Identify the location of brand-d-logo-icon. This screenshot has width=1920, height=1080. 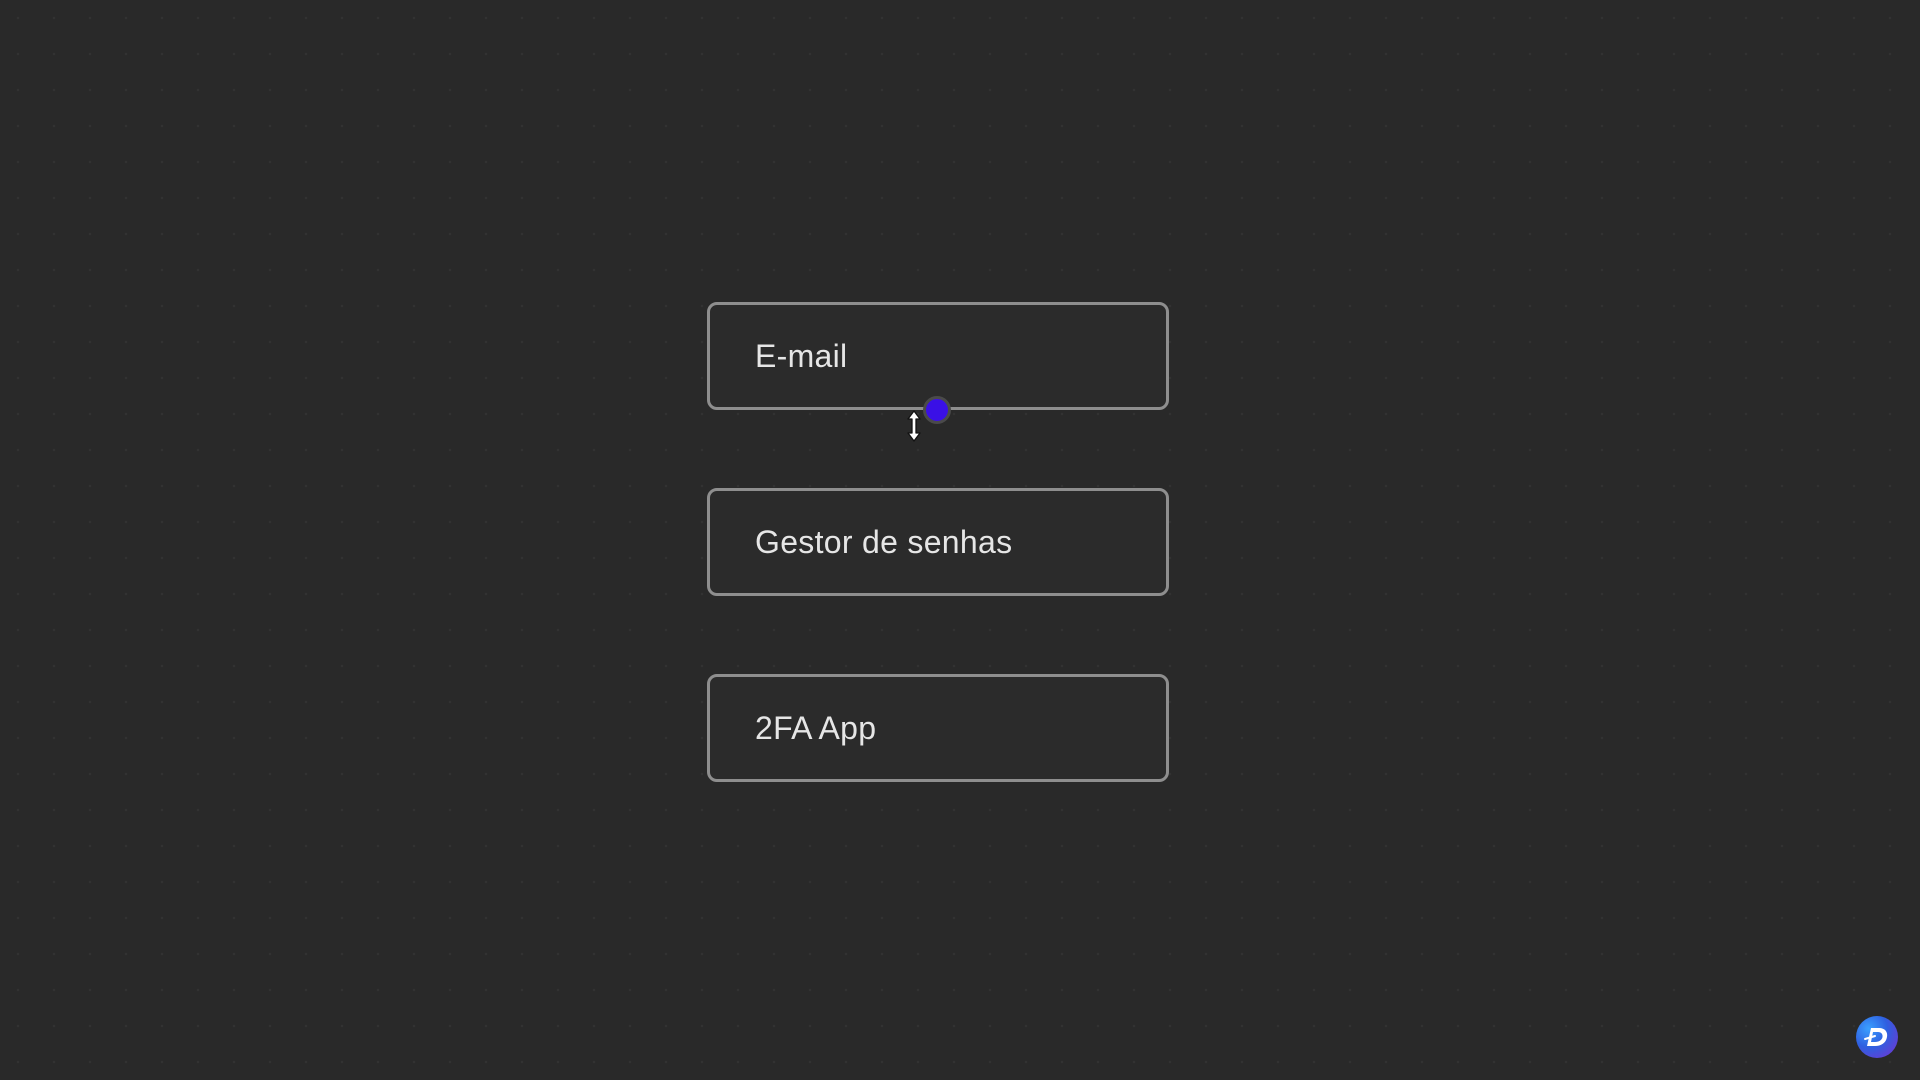
(1877, 1037).